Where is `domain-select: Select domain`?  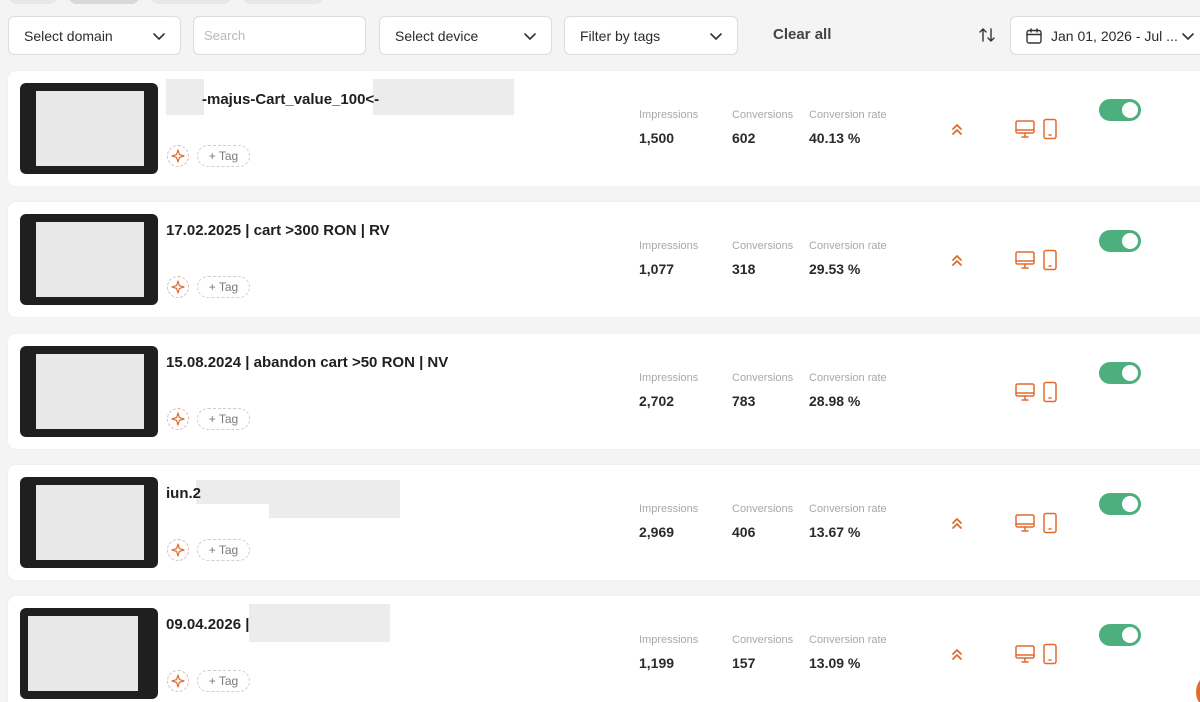
domain-select: Select domain is located at coordinates (94, 35).